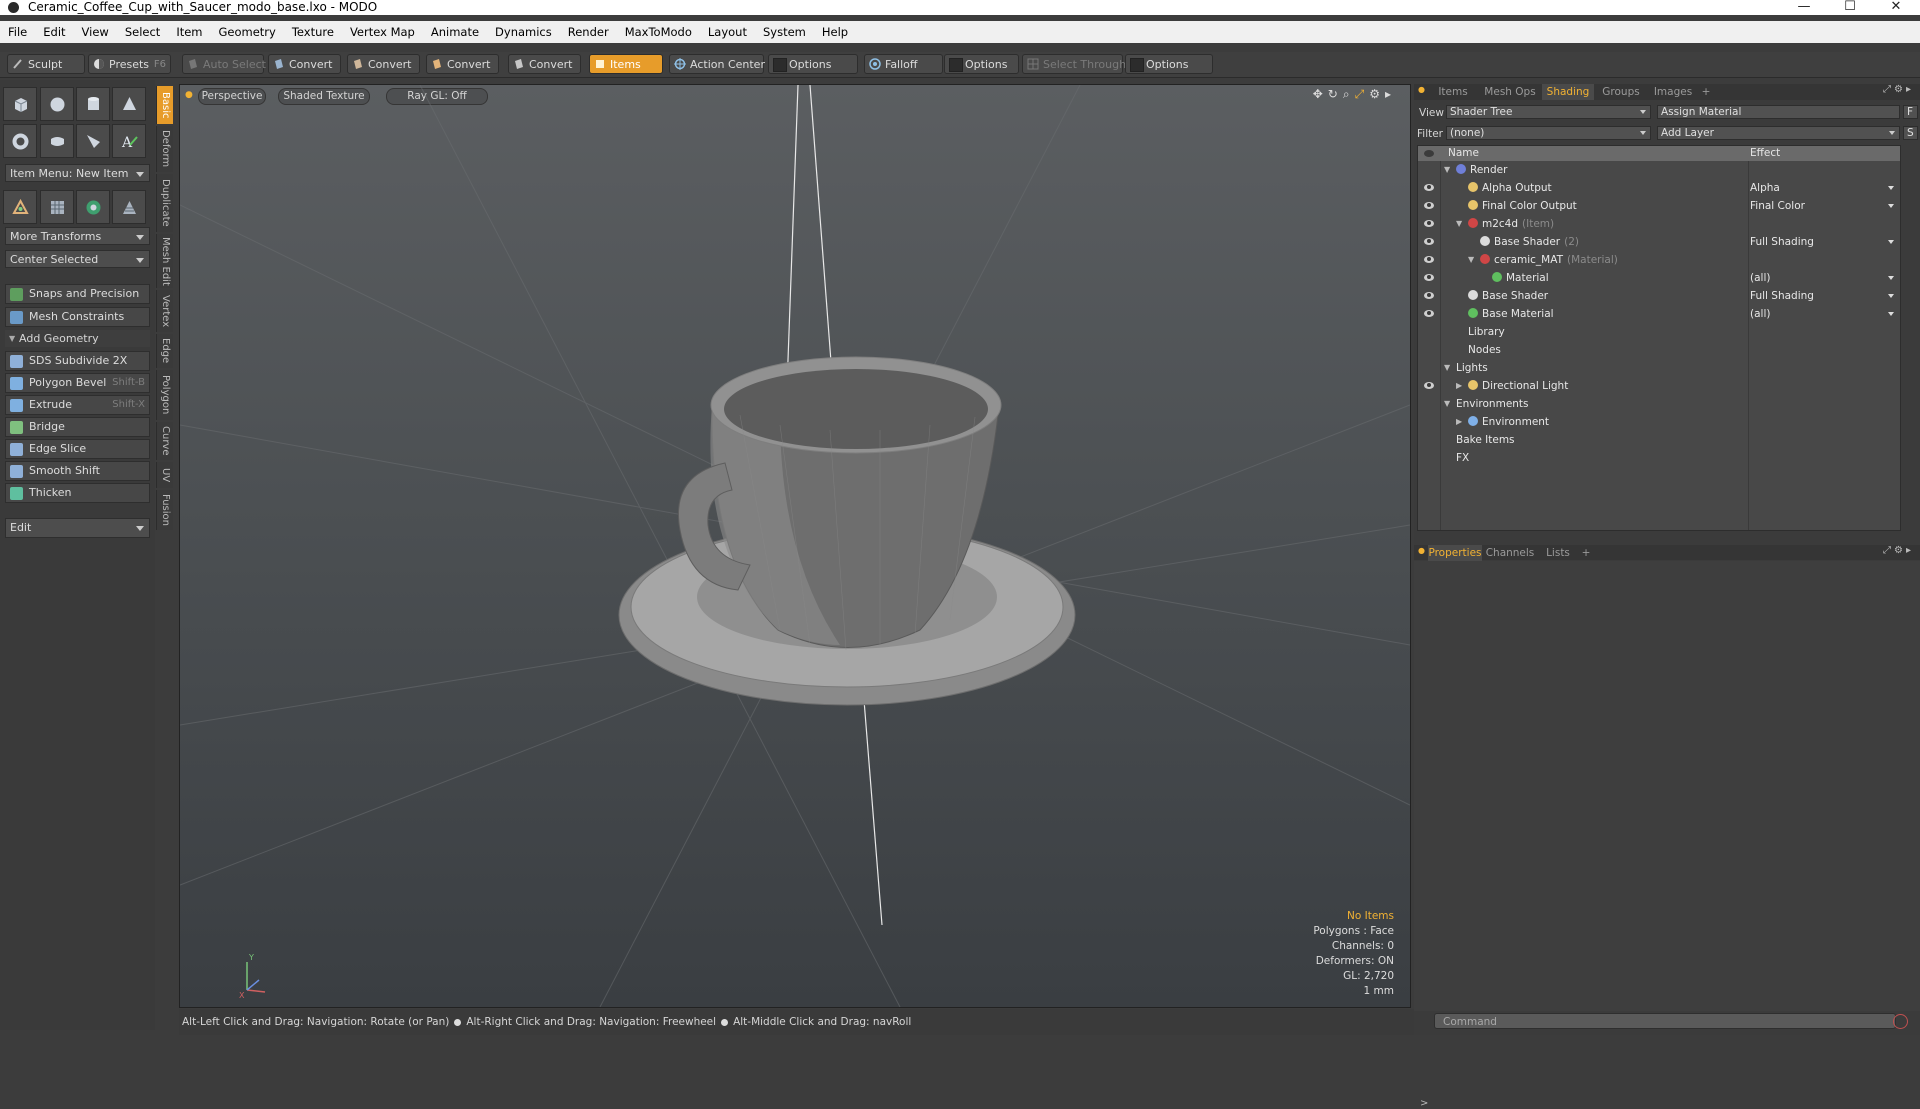  What do you see at coordinates (956, 65) in the screenshot?
I see `falloff-options-checkbox` at bounding box center [956, 65].